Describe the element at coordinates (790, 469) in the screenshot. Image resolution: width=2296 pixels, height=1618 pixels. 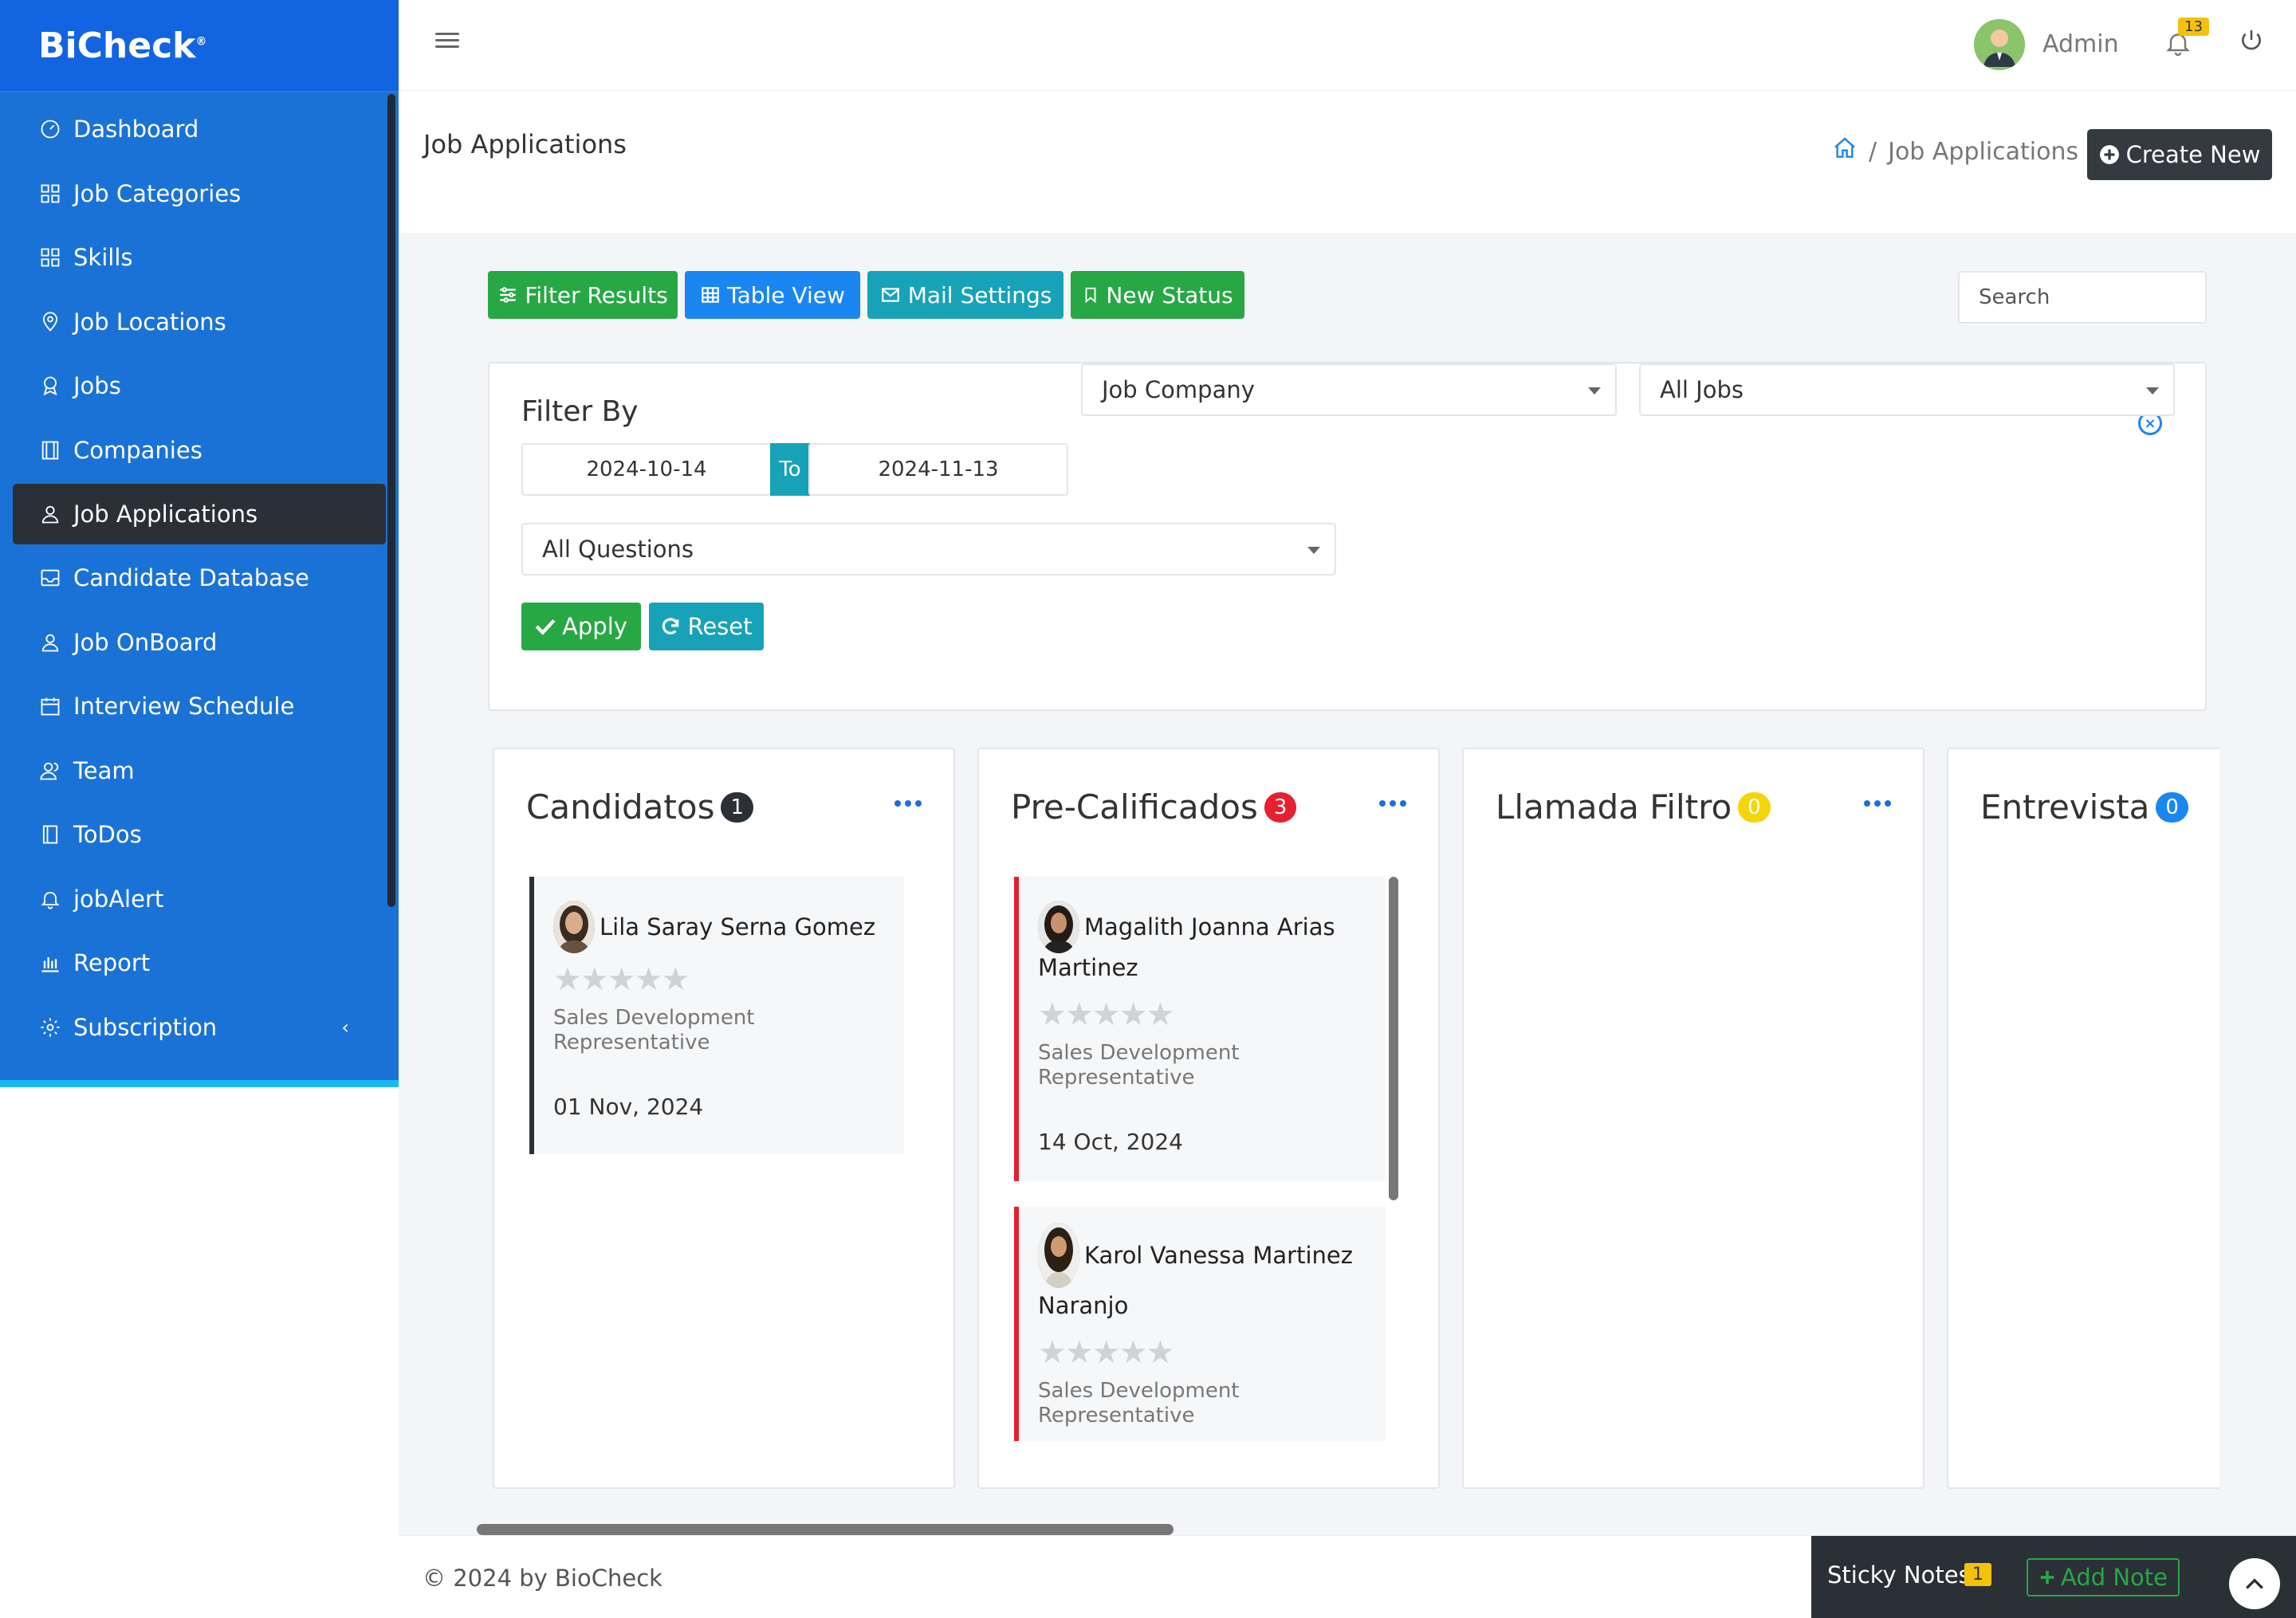
I see `date-range-to-label: To` at that location.